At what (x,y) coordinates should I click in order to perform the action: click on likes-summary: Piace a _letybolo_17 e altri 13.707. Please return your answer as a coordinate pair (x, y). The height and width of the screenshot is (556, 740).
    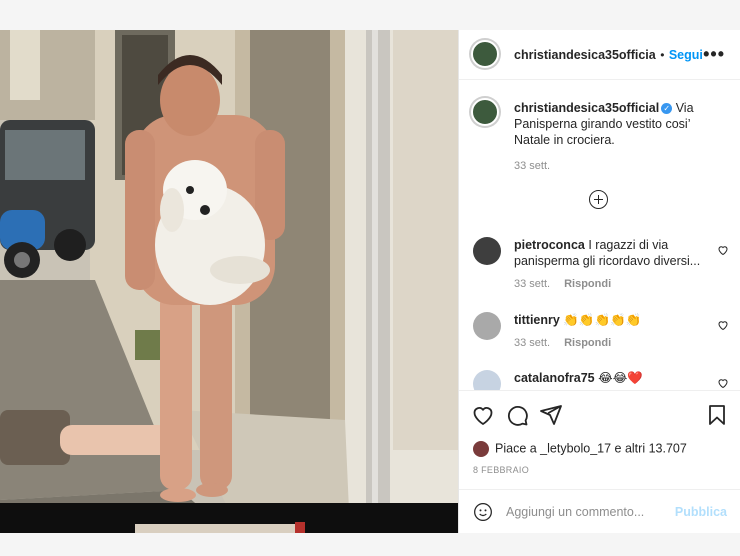
    Looking at the image, I should click on (580, 449).